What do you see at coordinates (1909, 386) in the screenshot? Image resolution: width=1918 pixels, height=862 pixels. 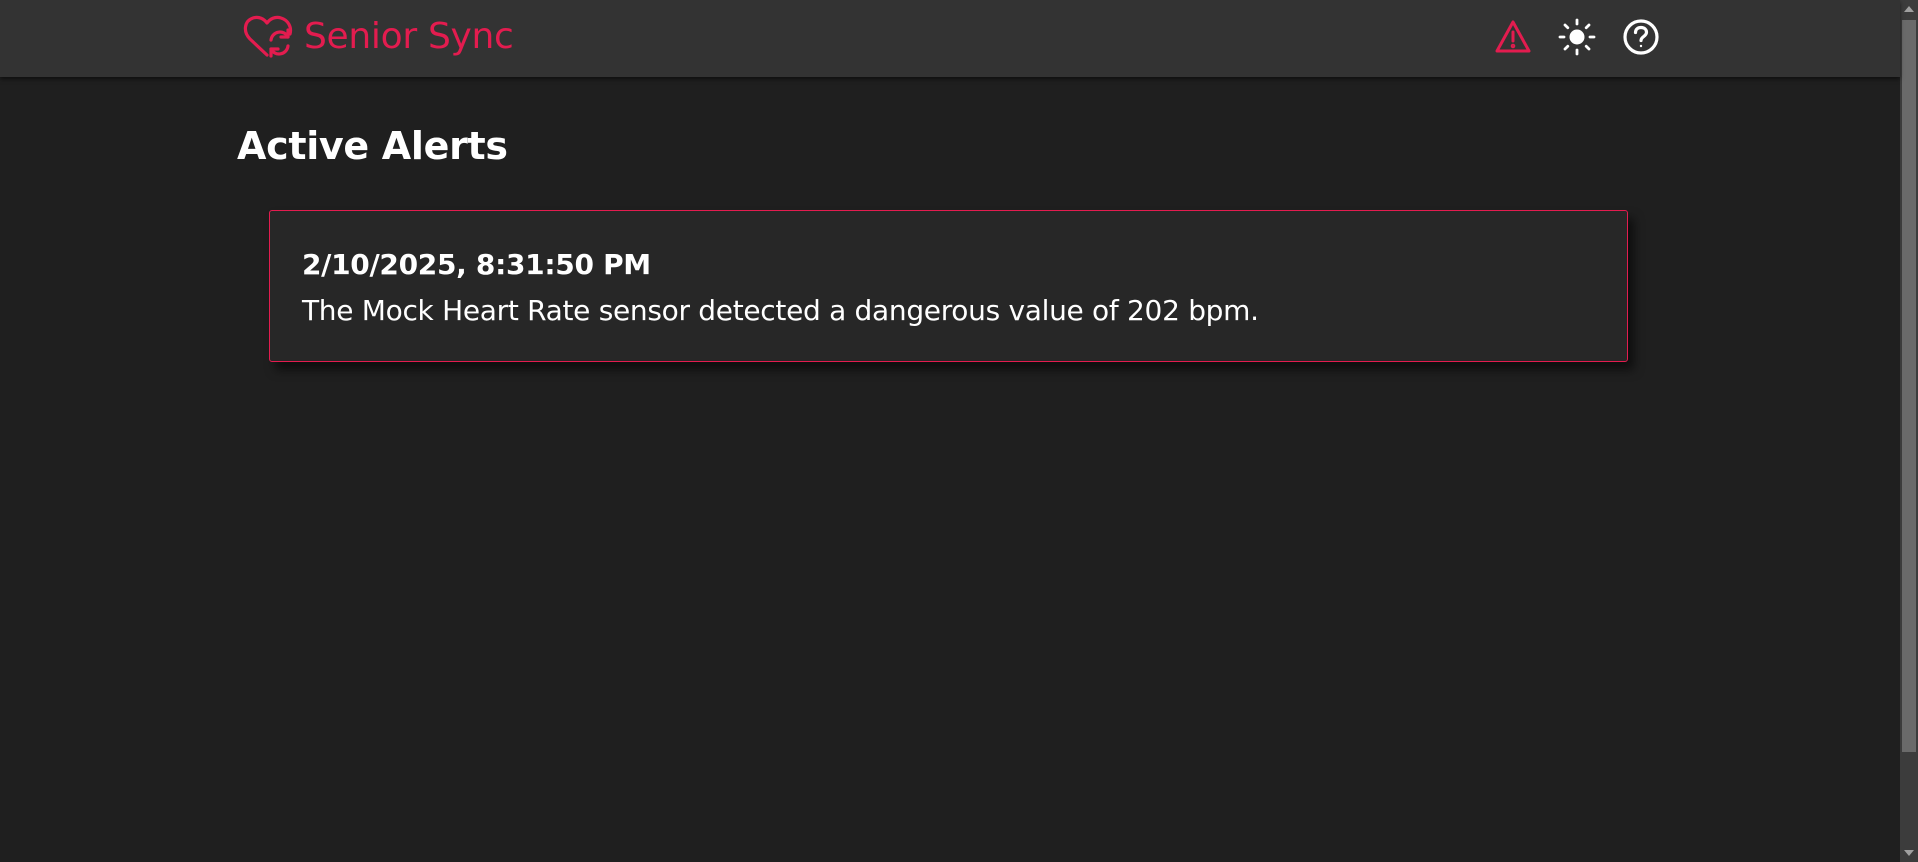 I see `scrollbar-thumb` at bounding box center [1909, 386].